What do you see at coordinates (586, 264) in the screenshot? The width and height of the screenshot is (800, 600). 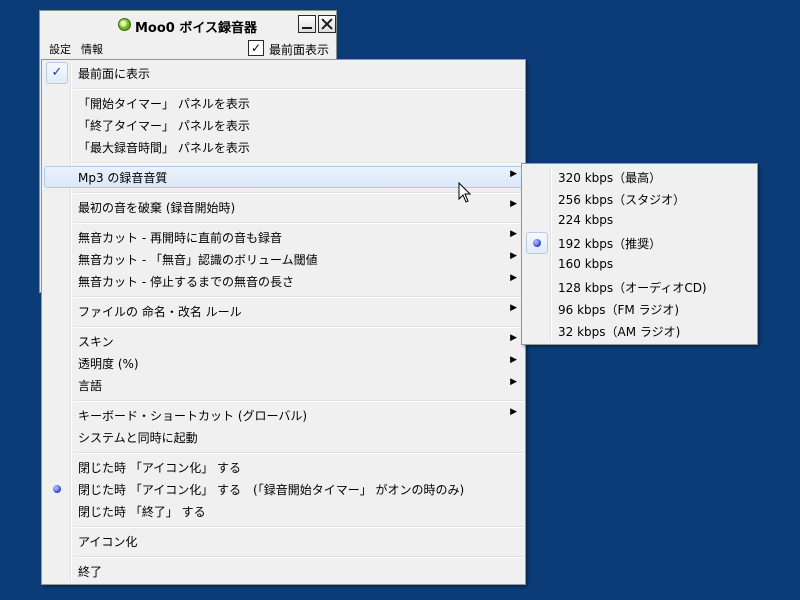 I see `menu-item-label: 160 kbps` at bounding box center [586, 264].